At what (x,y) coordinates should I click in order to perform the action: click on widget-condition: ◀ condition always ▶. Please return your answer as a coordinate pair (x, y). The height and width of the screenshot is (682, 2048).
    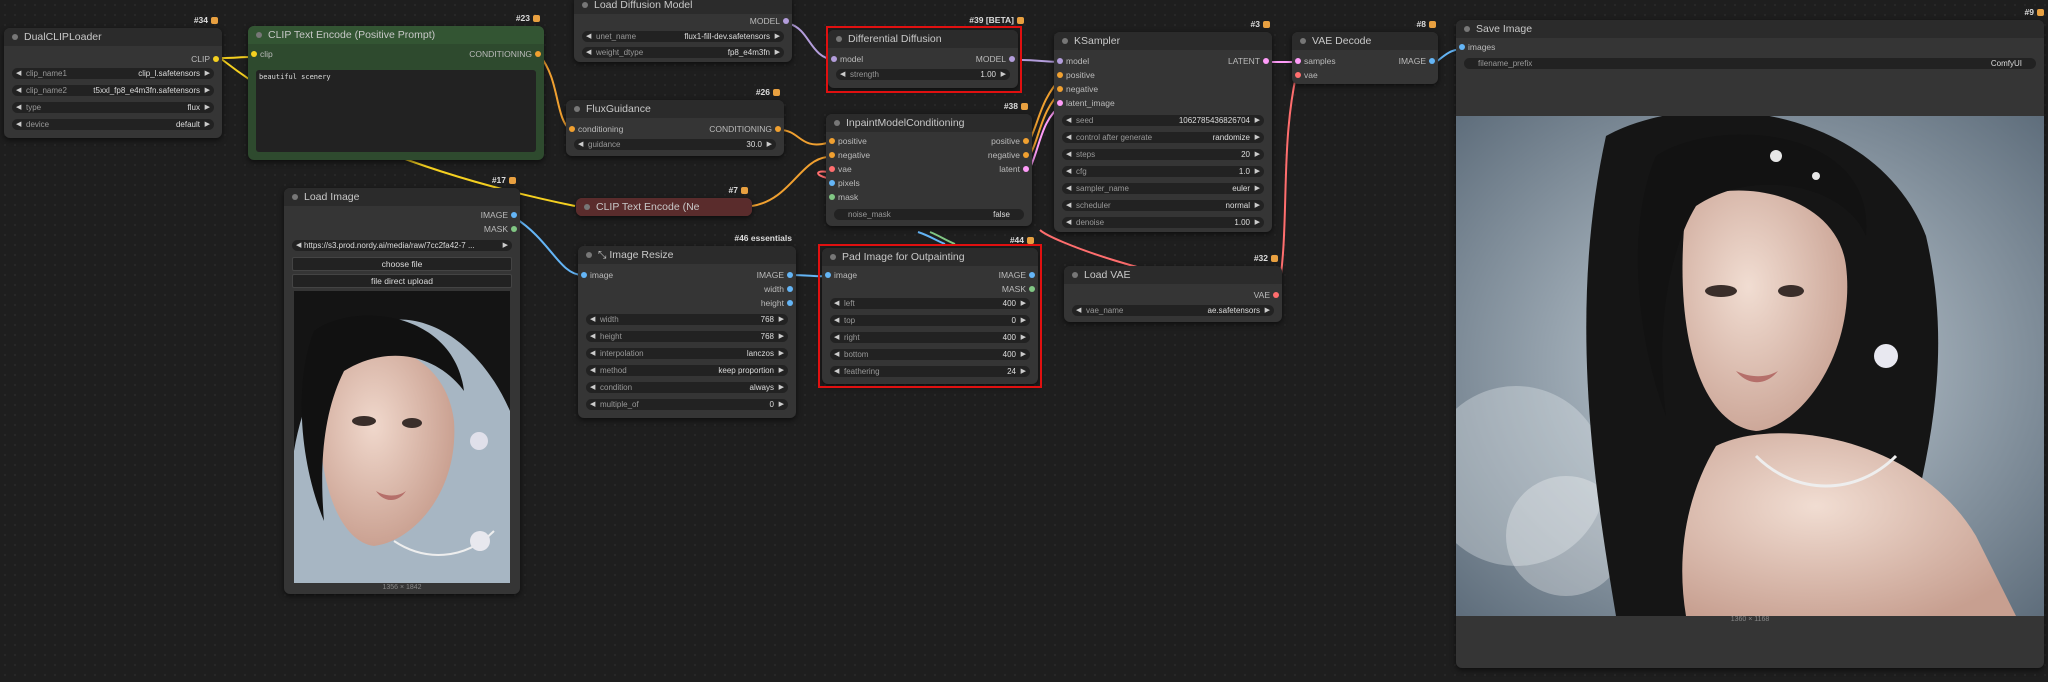
    Looking at the image, I should click on (687, 387).